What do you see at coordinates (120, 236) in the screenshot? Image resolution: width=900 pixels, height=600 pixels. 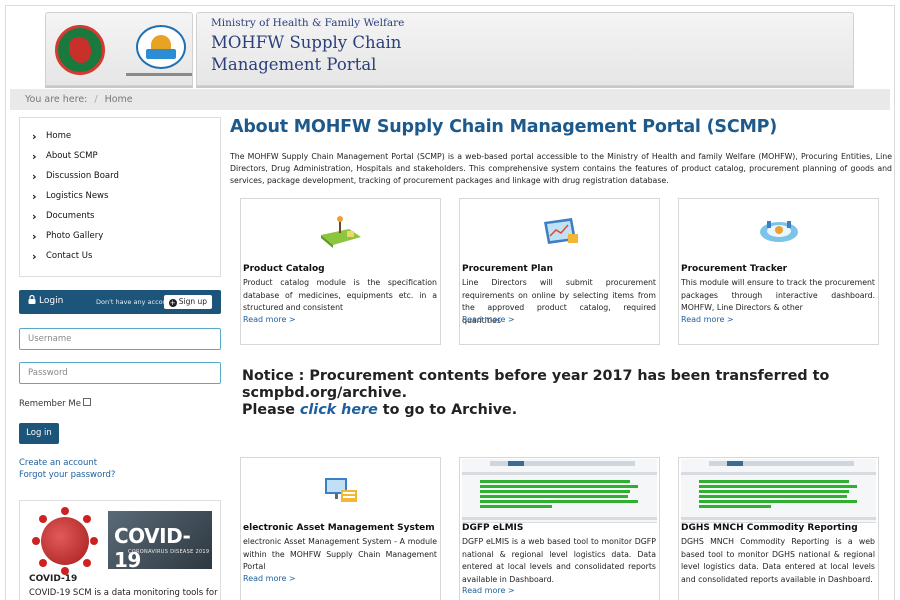 I see `sidebar-item-gallery: › Photo Gallery` at bounding box center [120, 236].